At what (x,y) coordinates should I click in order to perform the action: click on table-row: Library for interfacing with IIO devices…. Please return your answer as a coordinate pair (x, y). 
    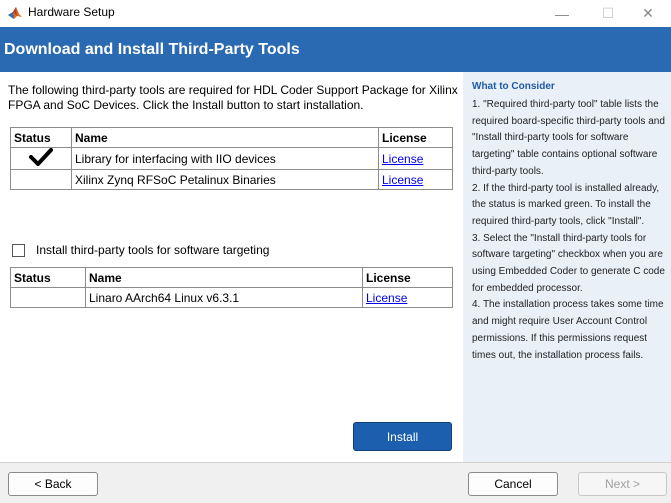
    Looking at the image, I should click on (231, 158).